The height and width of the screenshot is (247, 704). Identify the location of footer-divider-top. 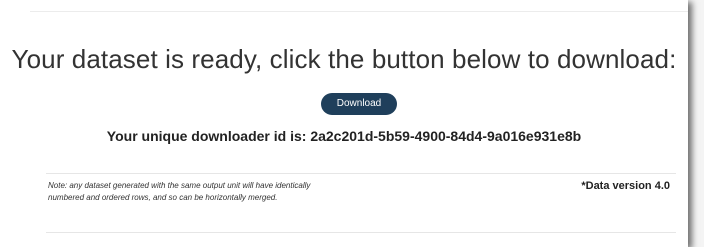
(361, 173).